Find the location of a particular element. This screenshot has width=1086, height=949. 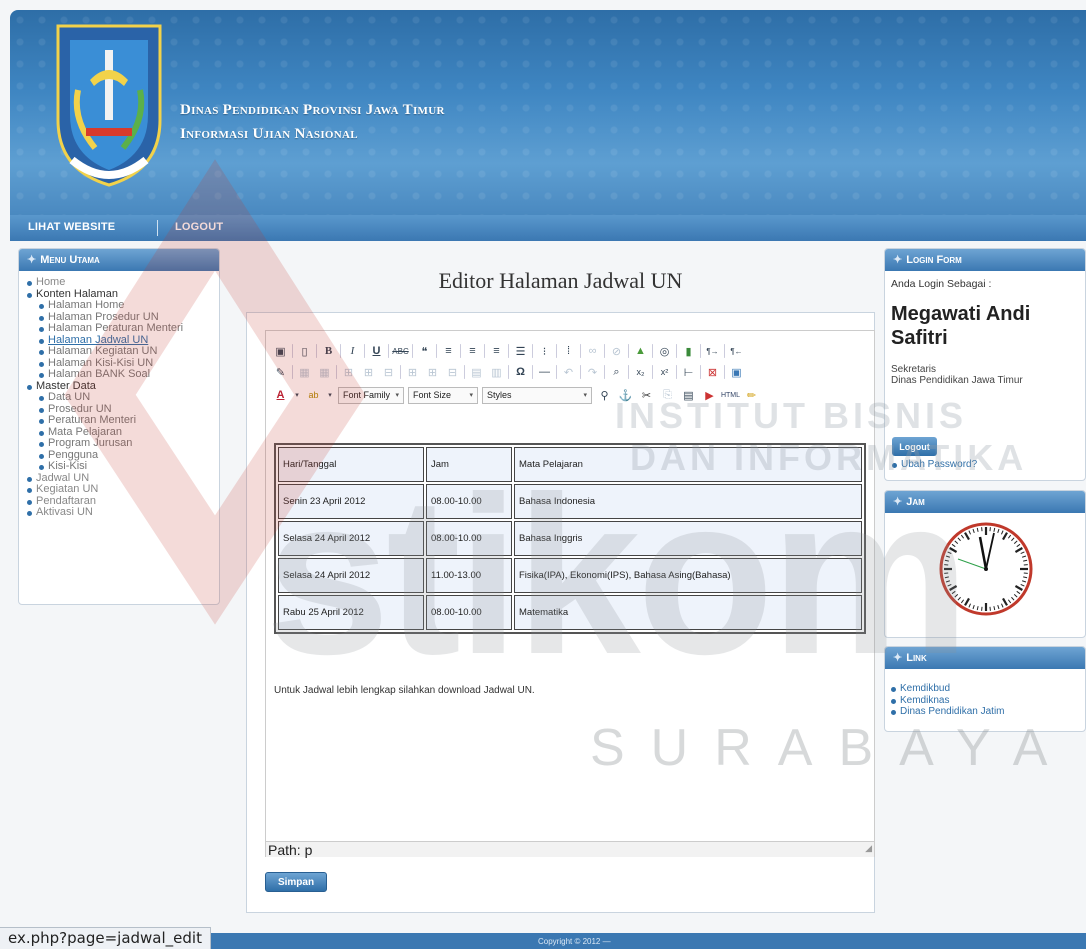

save-icon: ▣ is located at coordinates (280, 351).